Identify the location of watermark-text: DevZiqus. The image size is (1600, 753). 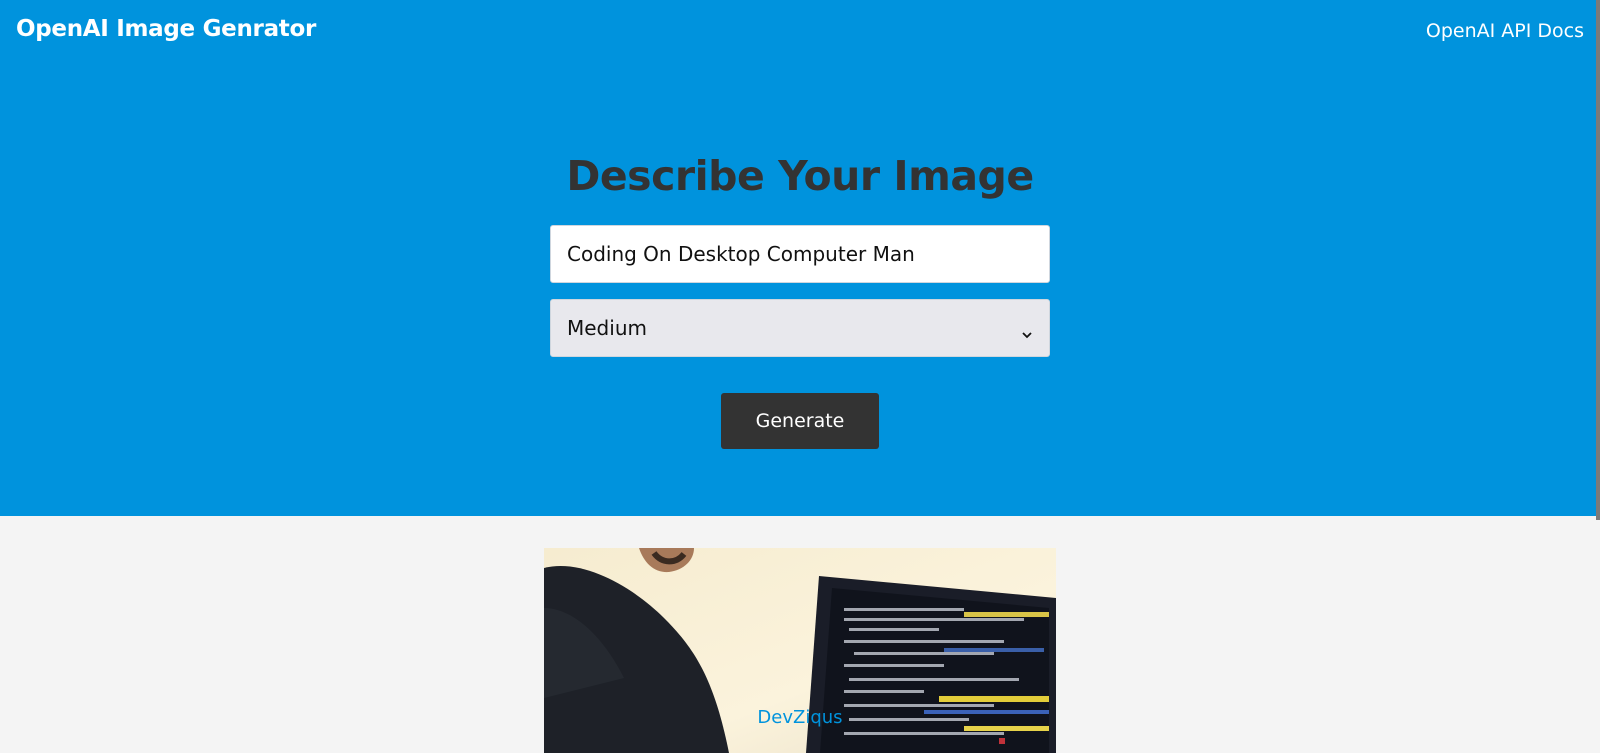
(800, 717).